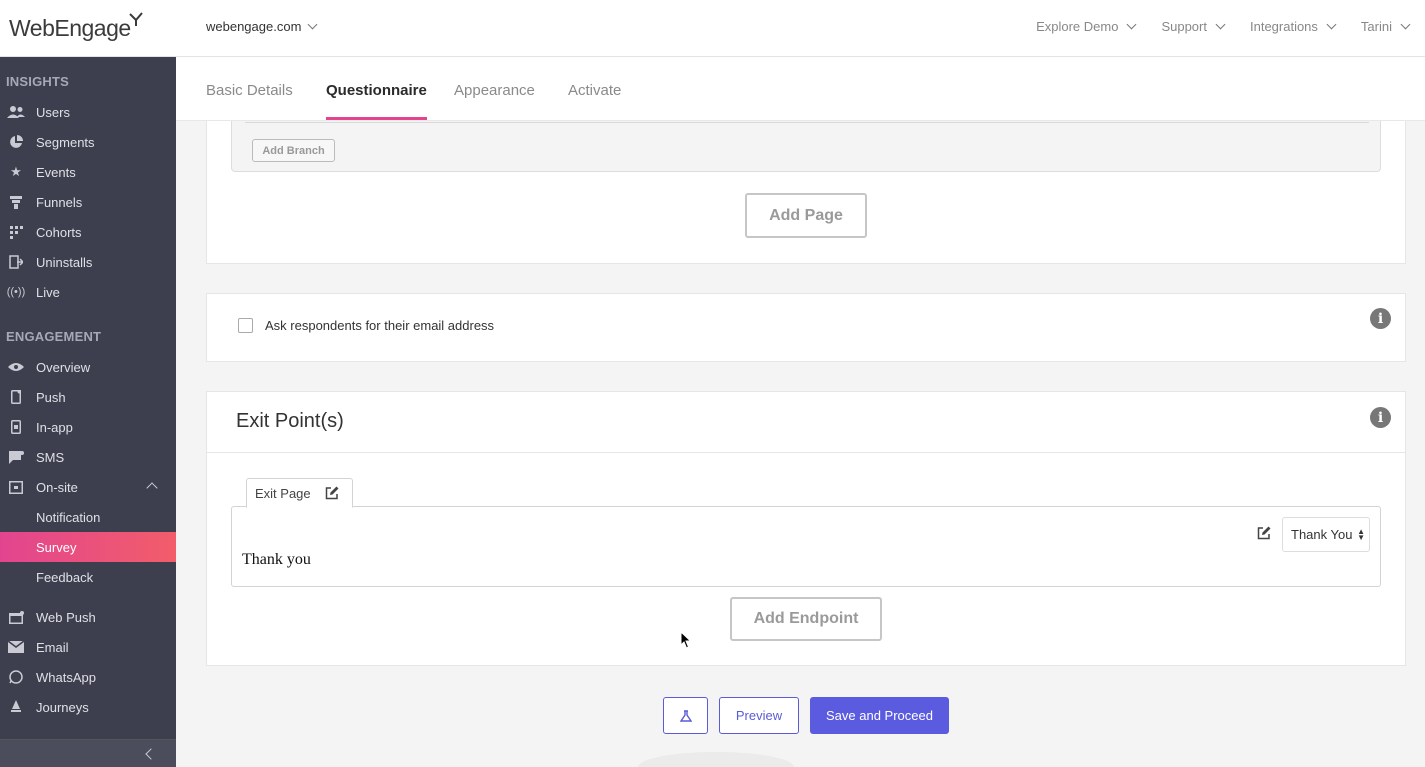  I want to click on sidebar-label: Uninstalls, so click(64, 262).